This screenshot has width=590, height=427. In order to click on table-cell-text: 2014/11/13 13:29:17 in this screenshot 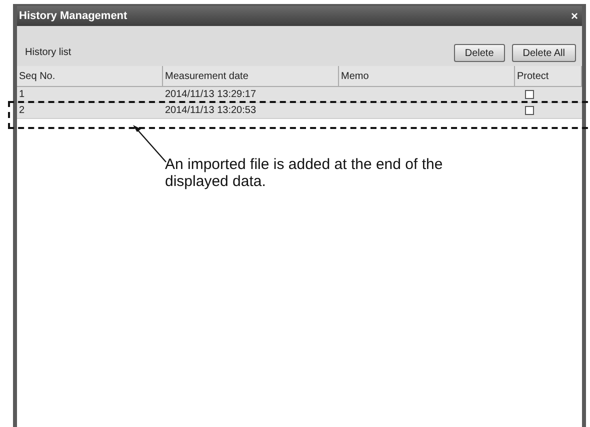, I will do `click(211, 95)`.